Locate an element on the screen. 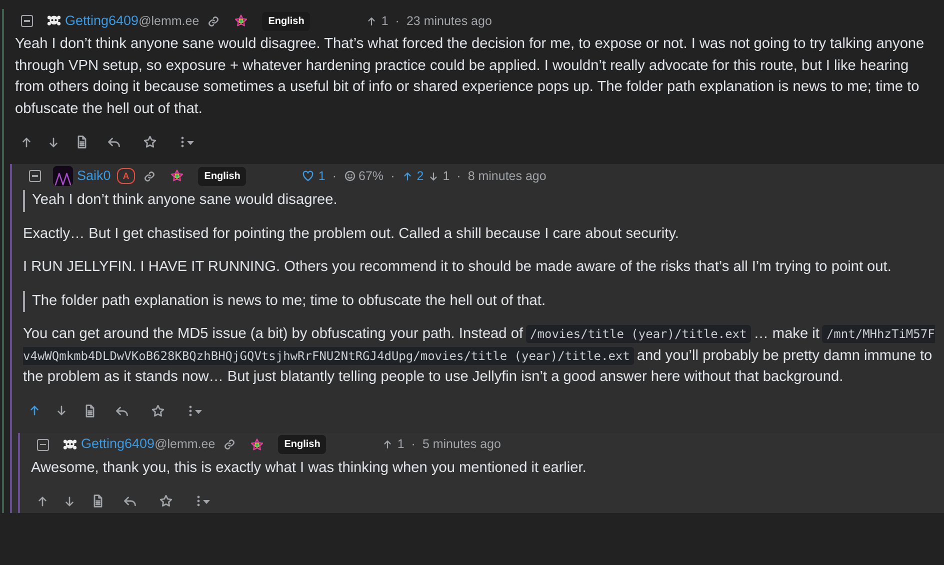  vote-ratio: 67% is located at coordinates (371, 176).